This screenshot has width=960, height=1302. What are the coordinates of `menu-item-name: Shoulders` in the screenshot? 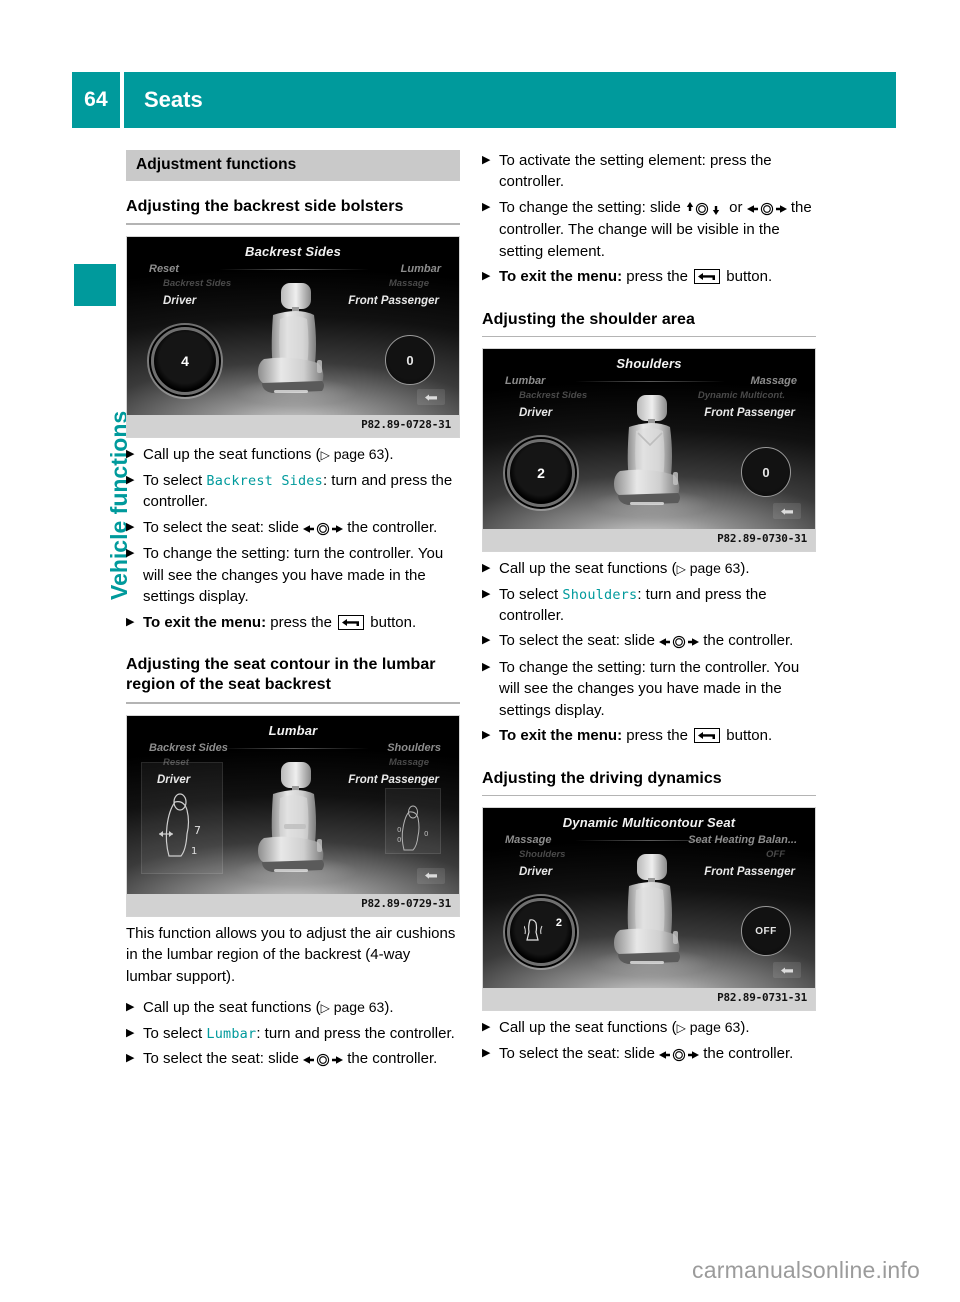 It's located at (600, 594).